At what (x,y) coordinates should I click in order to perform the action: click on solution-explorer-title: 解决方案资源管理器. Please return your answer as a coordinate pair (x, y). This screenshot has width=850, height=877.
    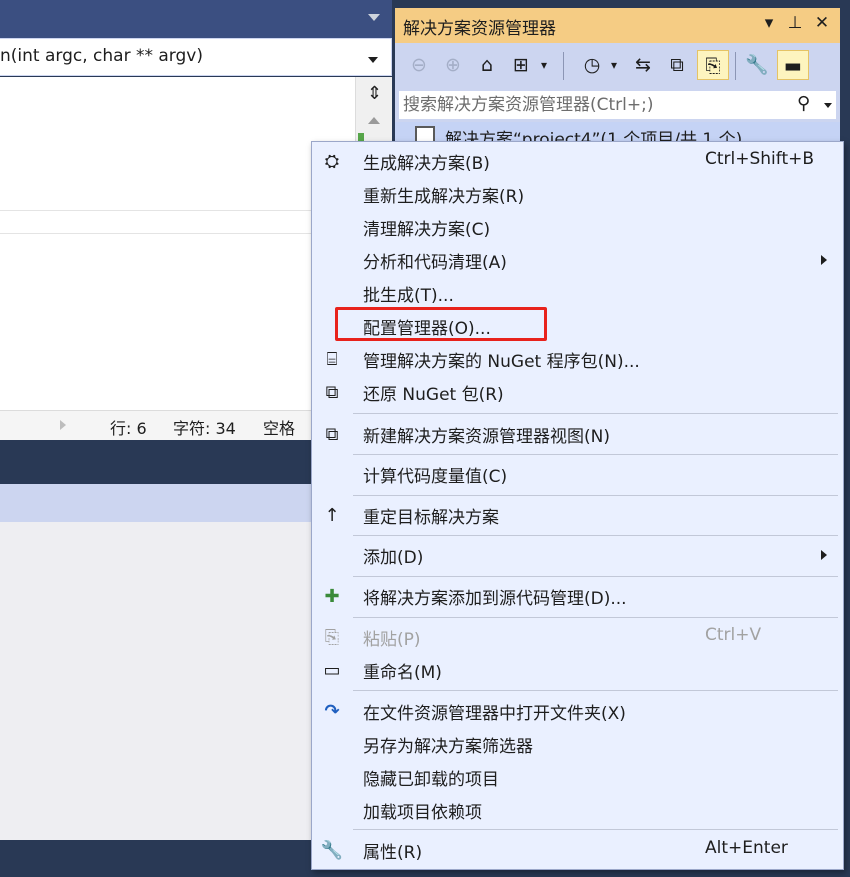
    Looking at the image, I should click on (479, 29).